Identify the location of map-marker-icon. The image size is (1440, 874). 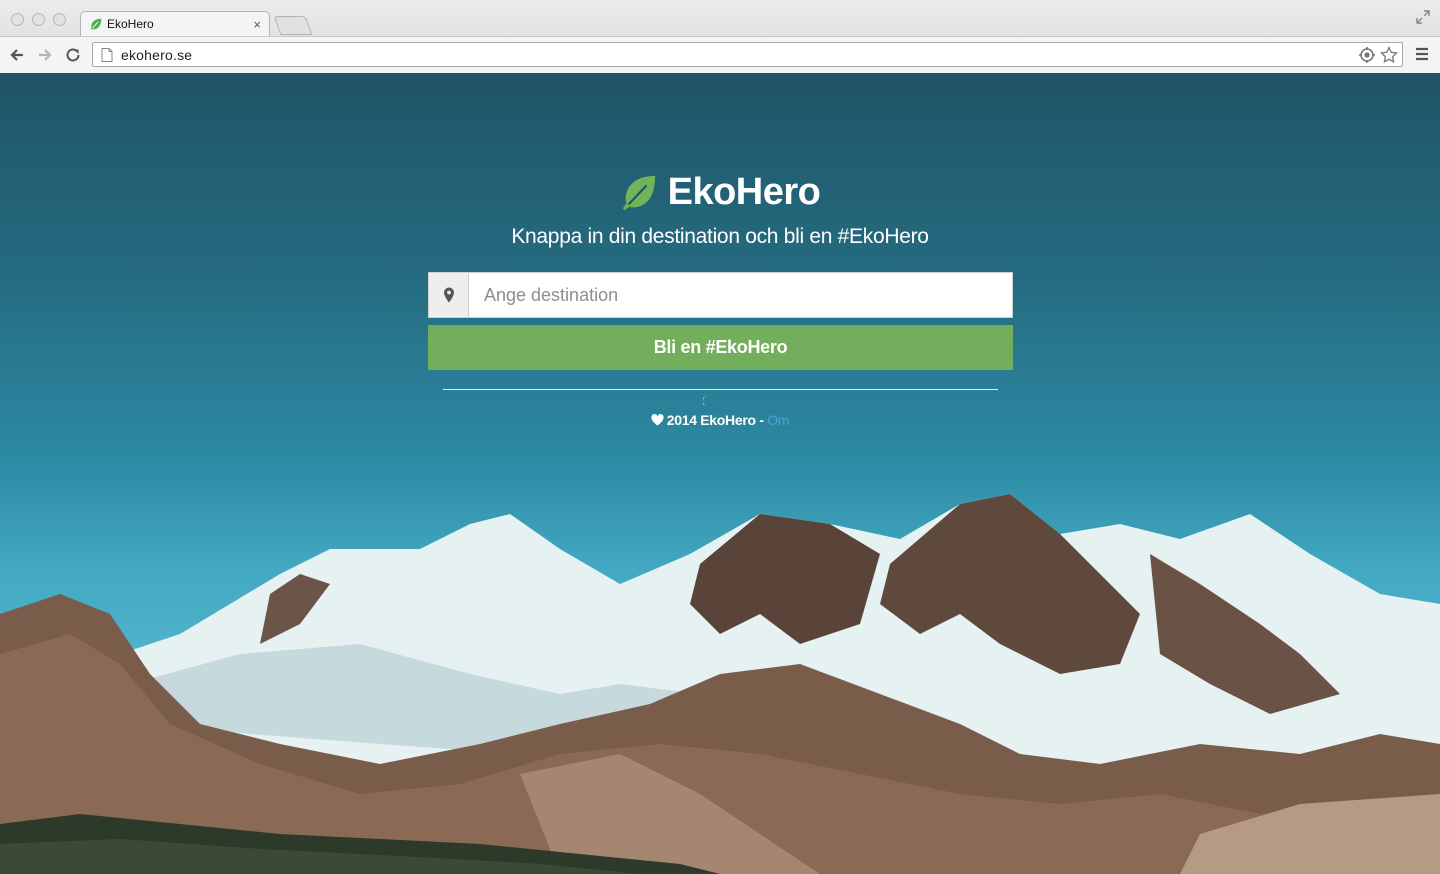
(448, 295).